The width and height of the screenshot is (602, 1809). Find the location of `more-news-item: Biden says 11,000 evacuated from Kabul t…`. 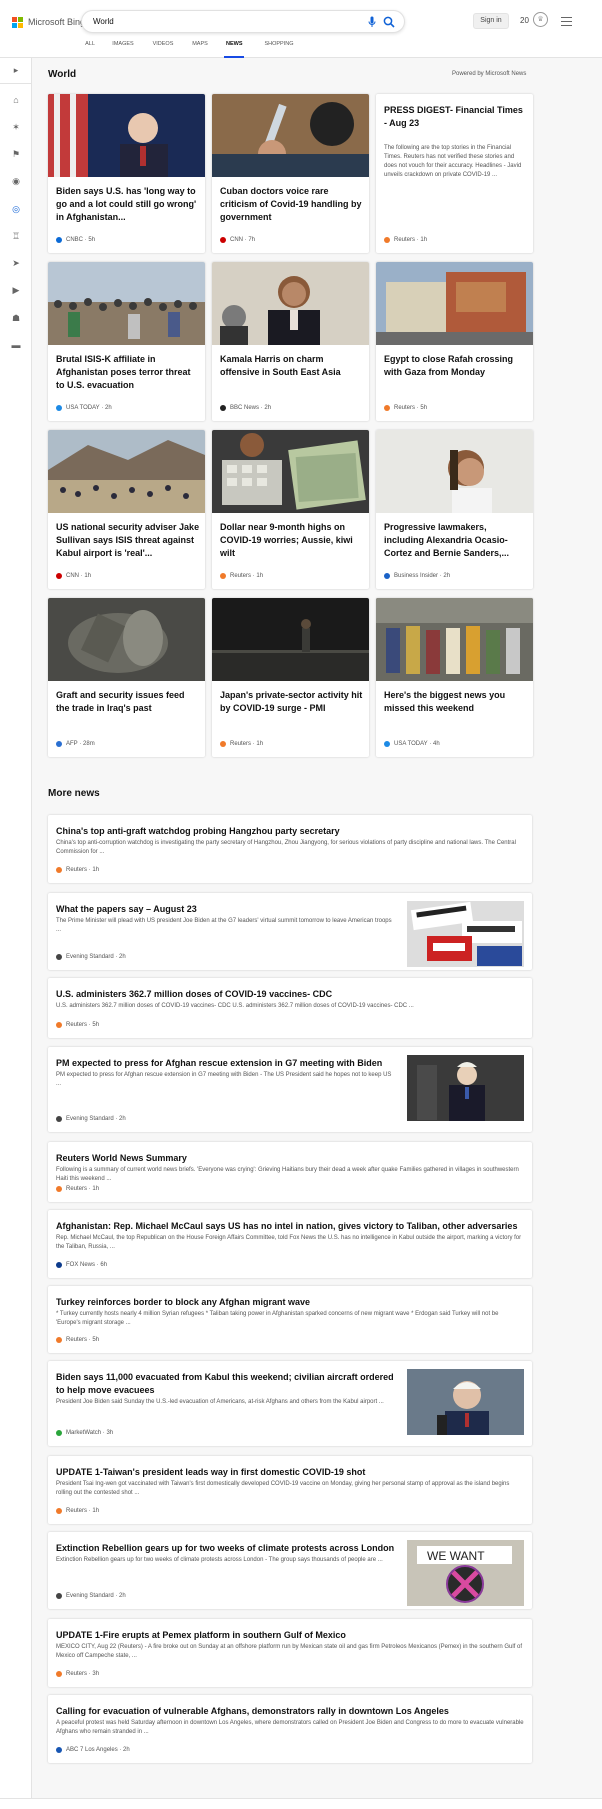

more-news-item: Biden says 11,000 evacuated from Kabul t… is located at coordinates (290, 1403).